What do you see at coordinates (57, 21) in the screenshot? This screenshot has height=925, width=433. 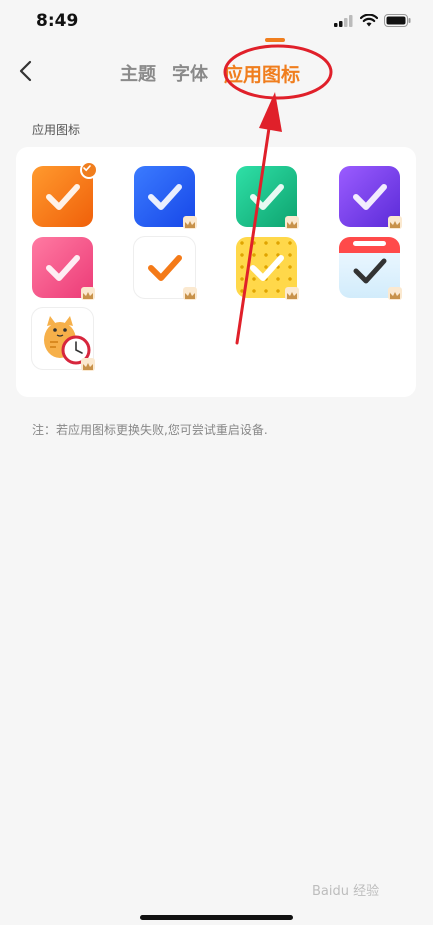 I see `status-time: 8:49` at bounding box center [57, 21].